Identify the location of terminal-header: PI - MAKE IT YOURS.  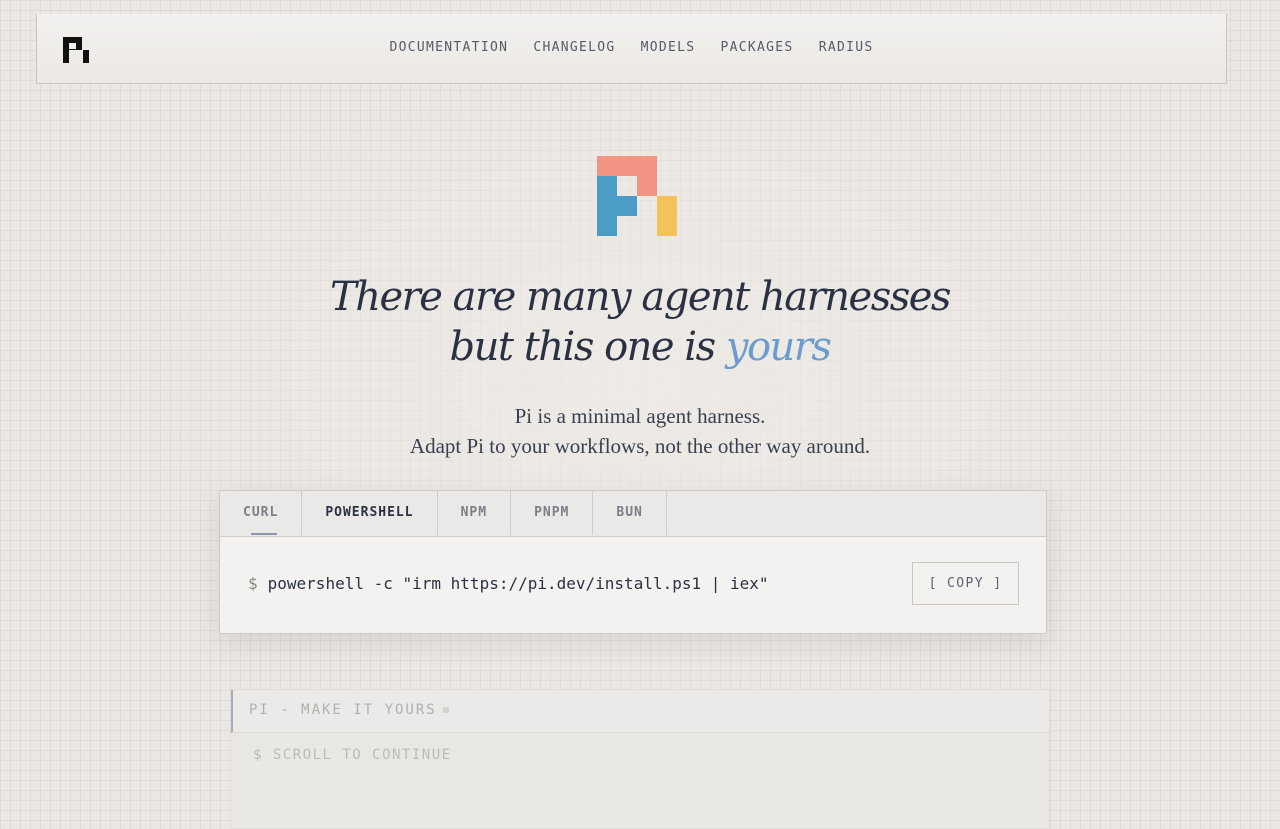
(640, 711).